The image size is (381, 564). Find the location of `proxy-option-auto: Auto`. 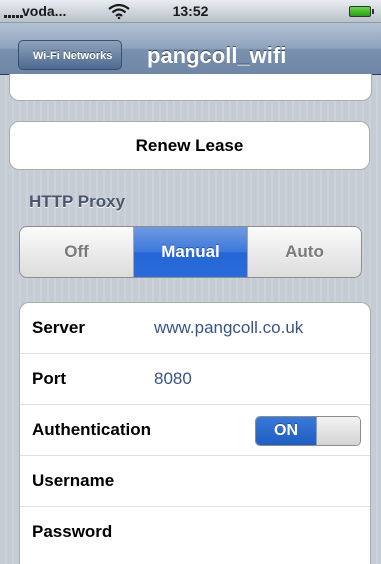

proxy-option-auto: Auto is located at coordinates (304, 252).